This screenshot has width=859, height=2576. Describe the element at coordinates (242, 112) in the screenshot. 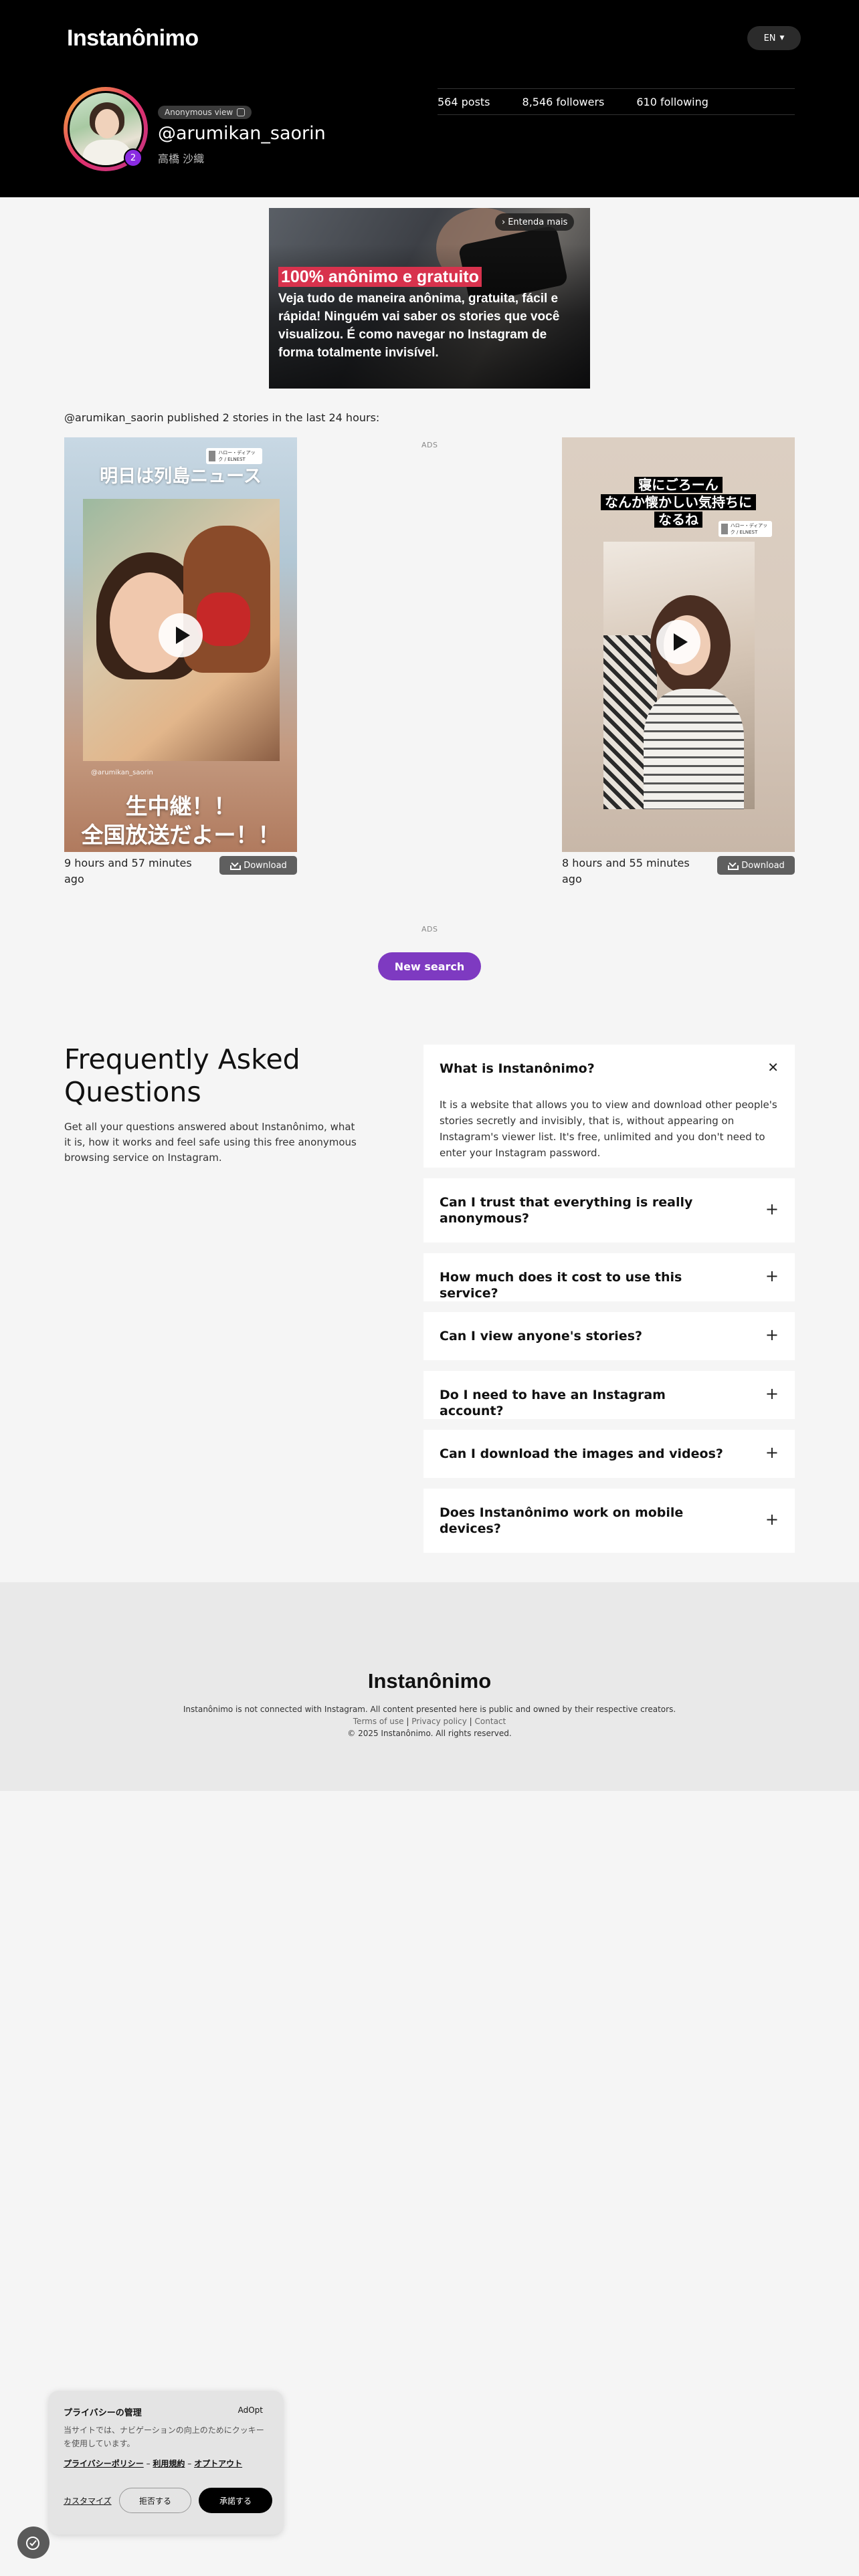

I see `eye-off-icon` at that location.